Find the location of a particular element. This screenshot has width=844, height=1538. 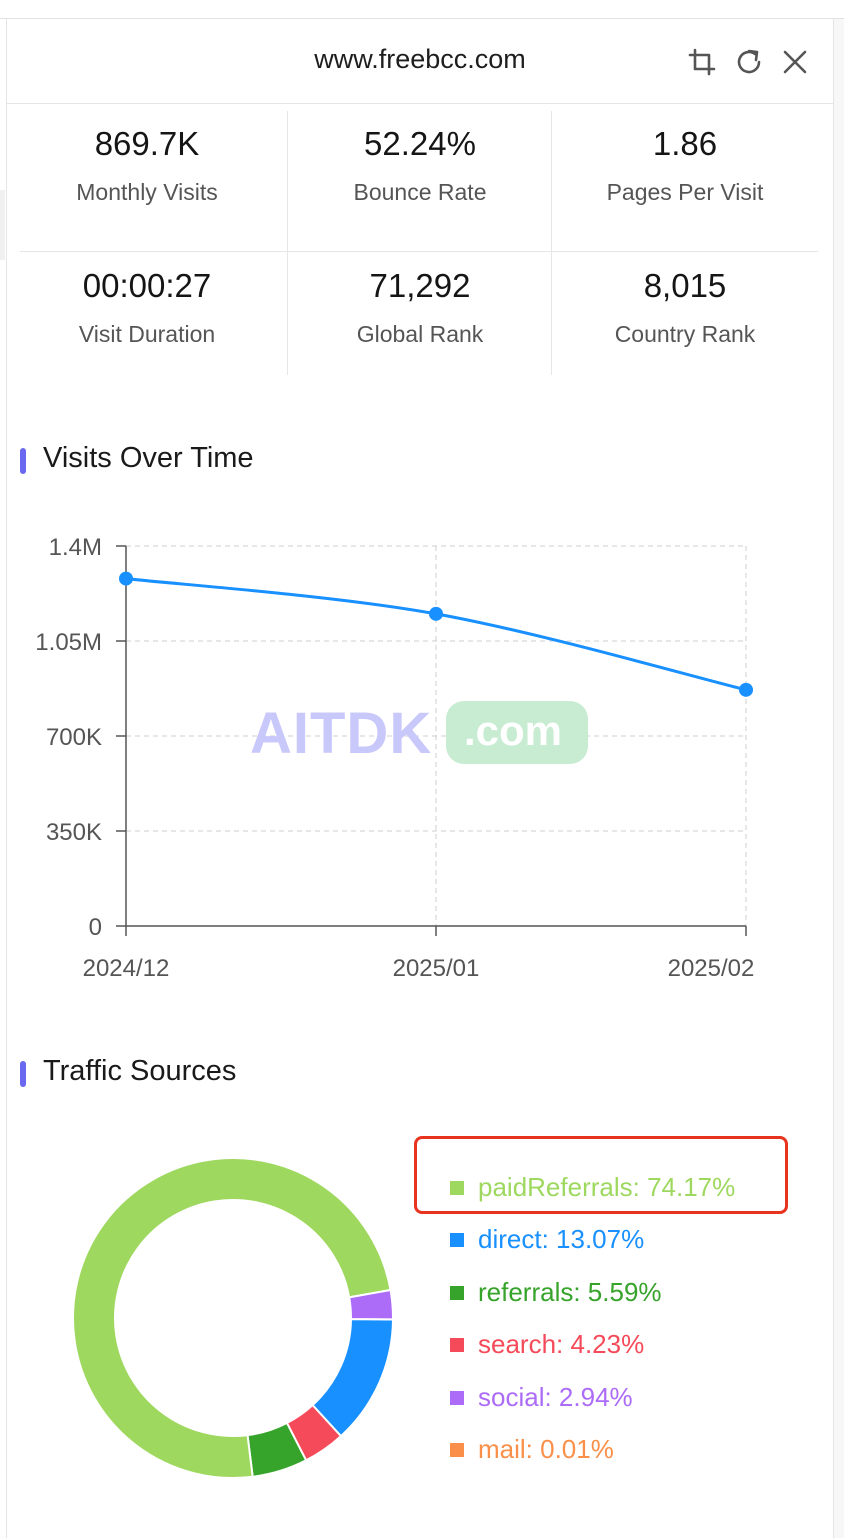

legend-label: referrals: 5.59% is located at coordinates (570, 1291).